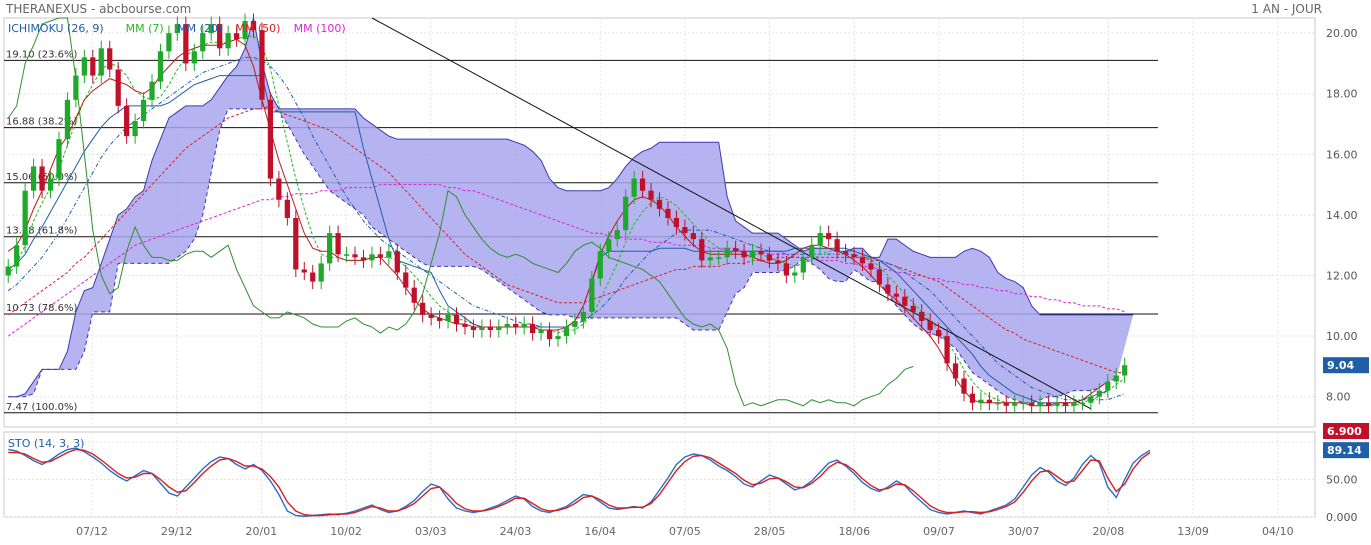 The width and height of the screenshot is (1371, 545). Describe the element at coordinates (262, 531) in the screenshot. I see `x-tick-label: 20/01` at that location.